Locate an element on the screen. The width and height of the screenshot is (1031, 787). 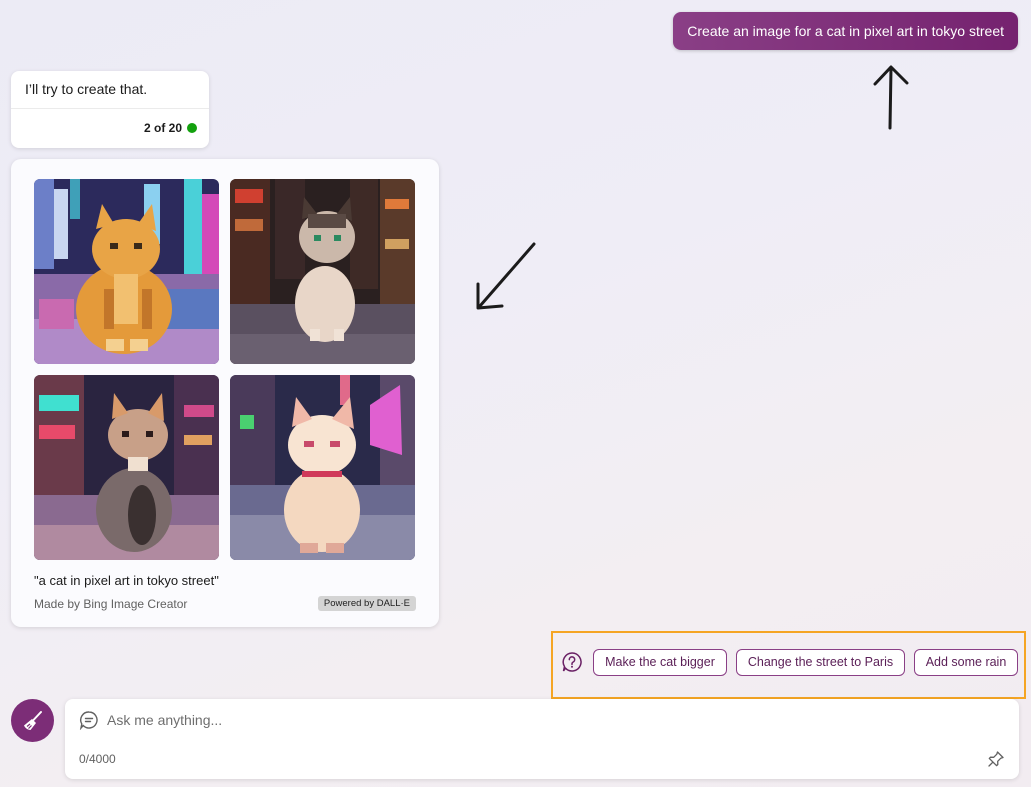
status-dot-icon is located at coordinates (192, 128).